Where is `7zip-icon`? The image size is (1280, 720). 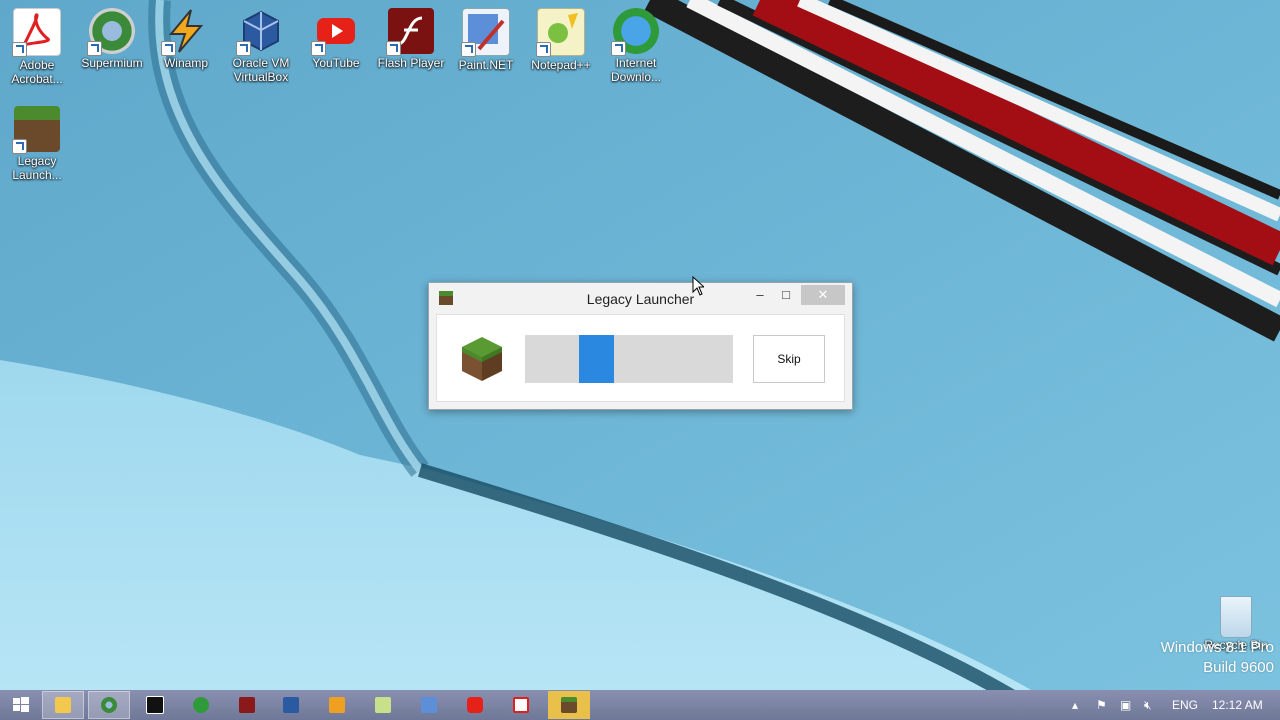
7zip-icon is located at coordinates (155, 705).